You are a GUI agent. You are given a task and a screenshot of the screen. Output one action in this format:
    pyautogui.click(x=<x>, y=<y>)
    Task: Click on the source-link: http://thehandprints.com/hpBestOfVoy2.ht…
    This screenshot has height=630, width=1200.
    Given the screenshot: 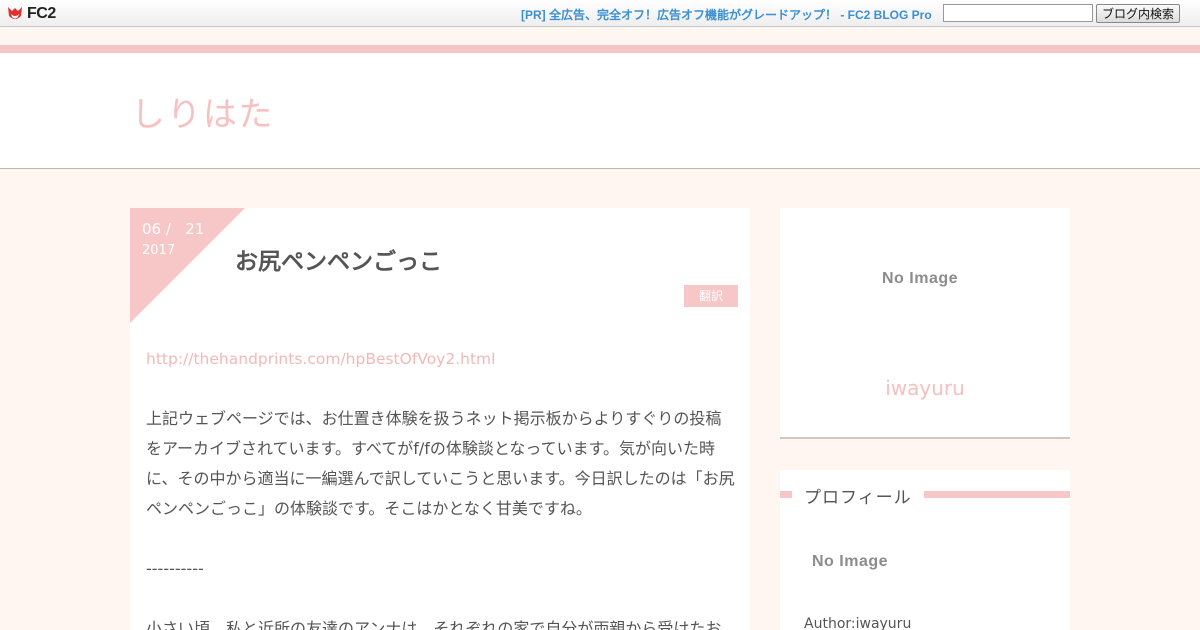 What is the action you would take?
    pyautogui.click(x=441, y=359)
    